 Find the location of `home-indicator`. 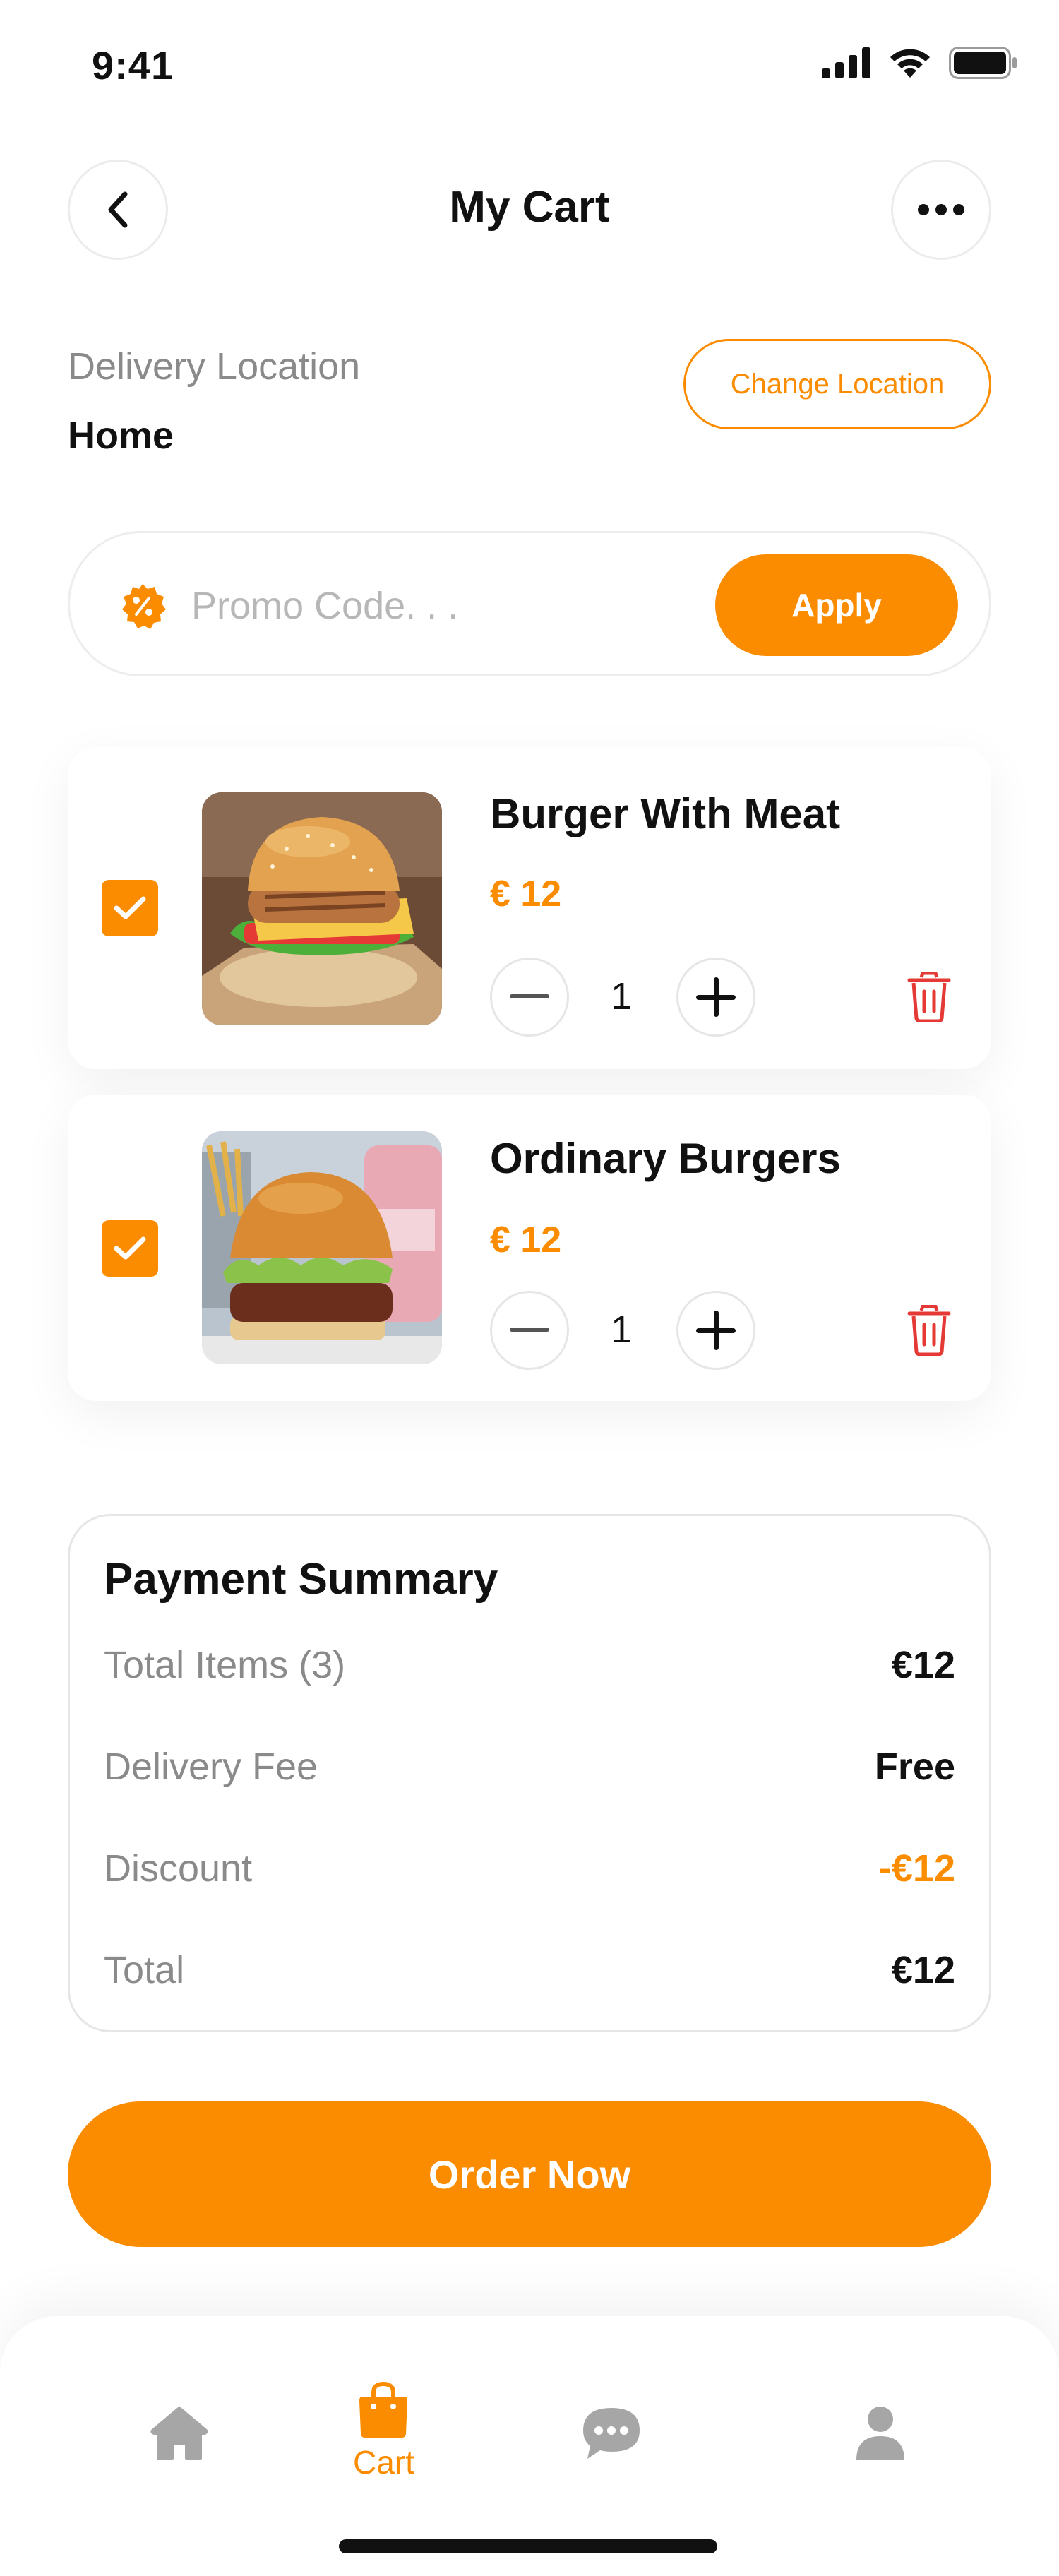

home-indicator is located at coordinates (528, 2546).